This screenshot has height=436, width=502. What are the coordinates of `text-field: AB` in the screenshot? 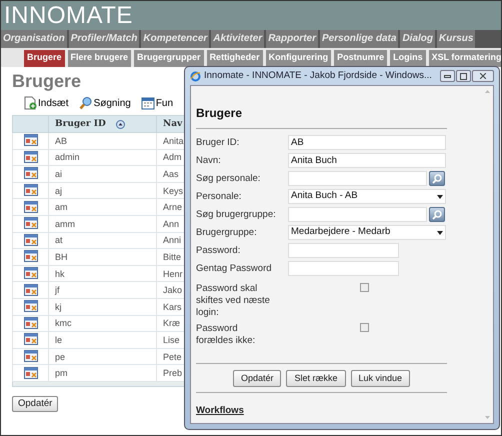 It's located at (367, 142).